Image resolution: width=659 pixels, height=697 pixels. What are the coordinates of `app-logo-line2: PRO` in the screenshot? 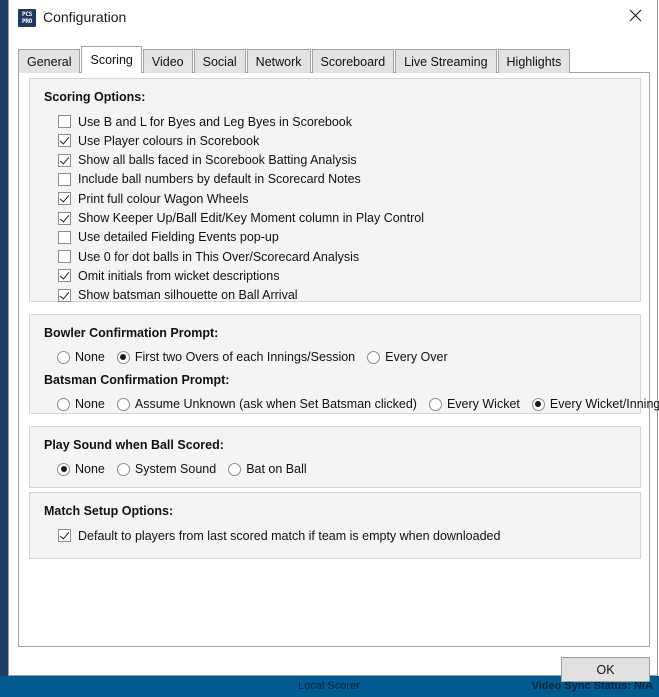 It's located at (27, 21).